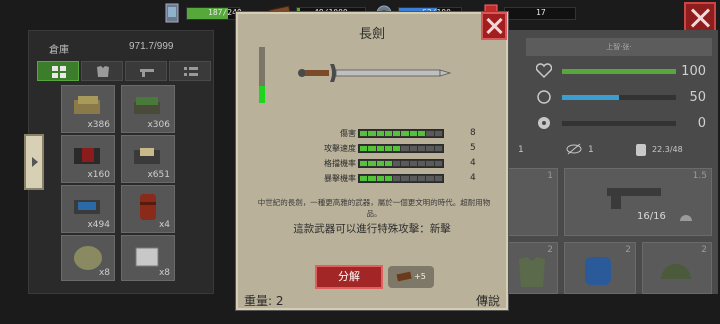  Describe the element at coordinates (98, 225) in the screenshot. I see `slot-count: x494` at that location.